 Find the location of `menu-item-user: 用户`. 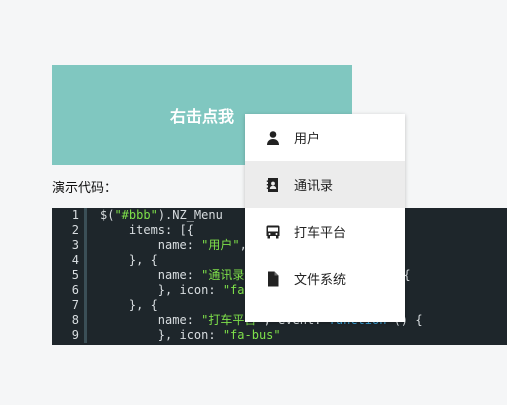

menu-item-user: 用户 is located at coordinates (325, 137).